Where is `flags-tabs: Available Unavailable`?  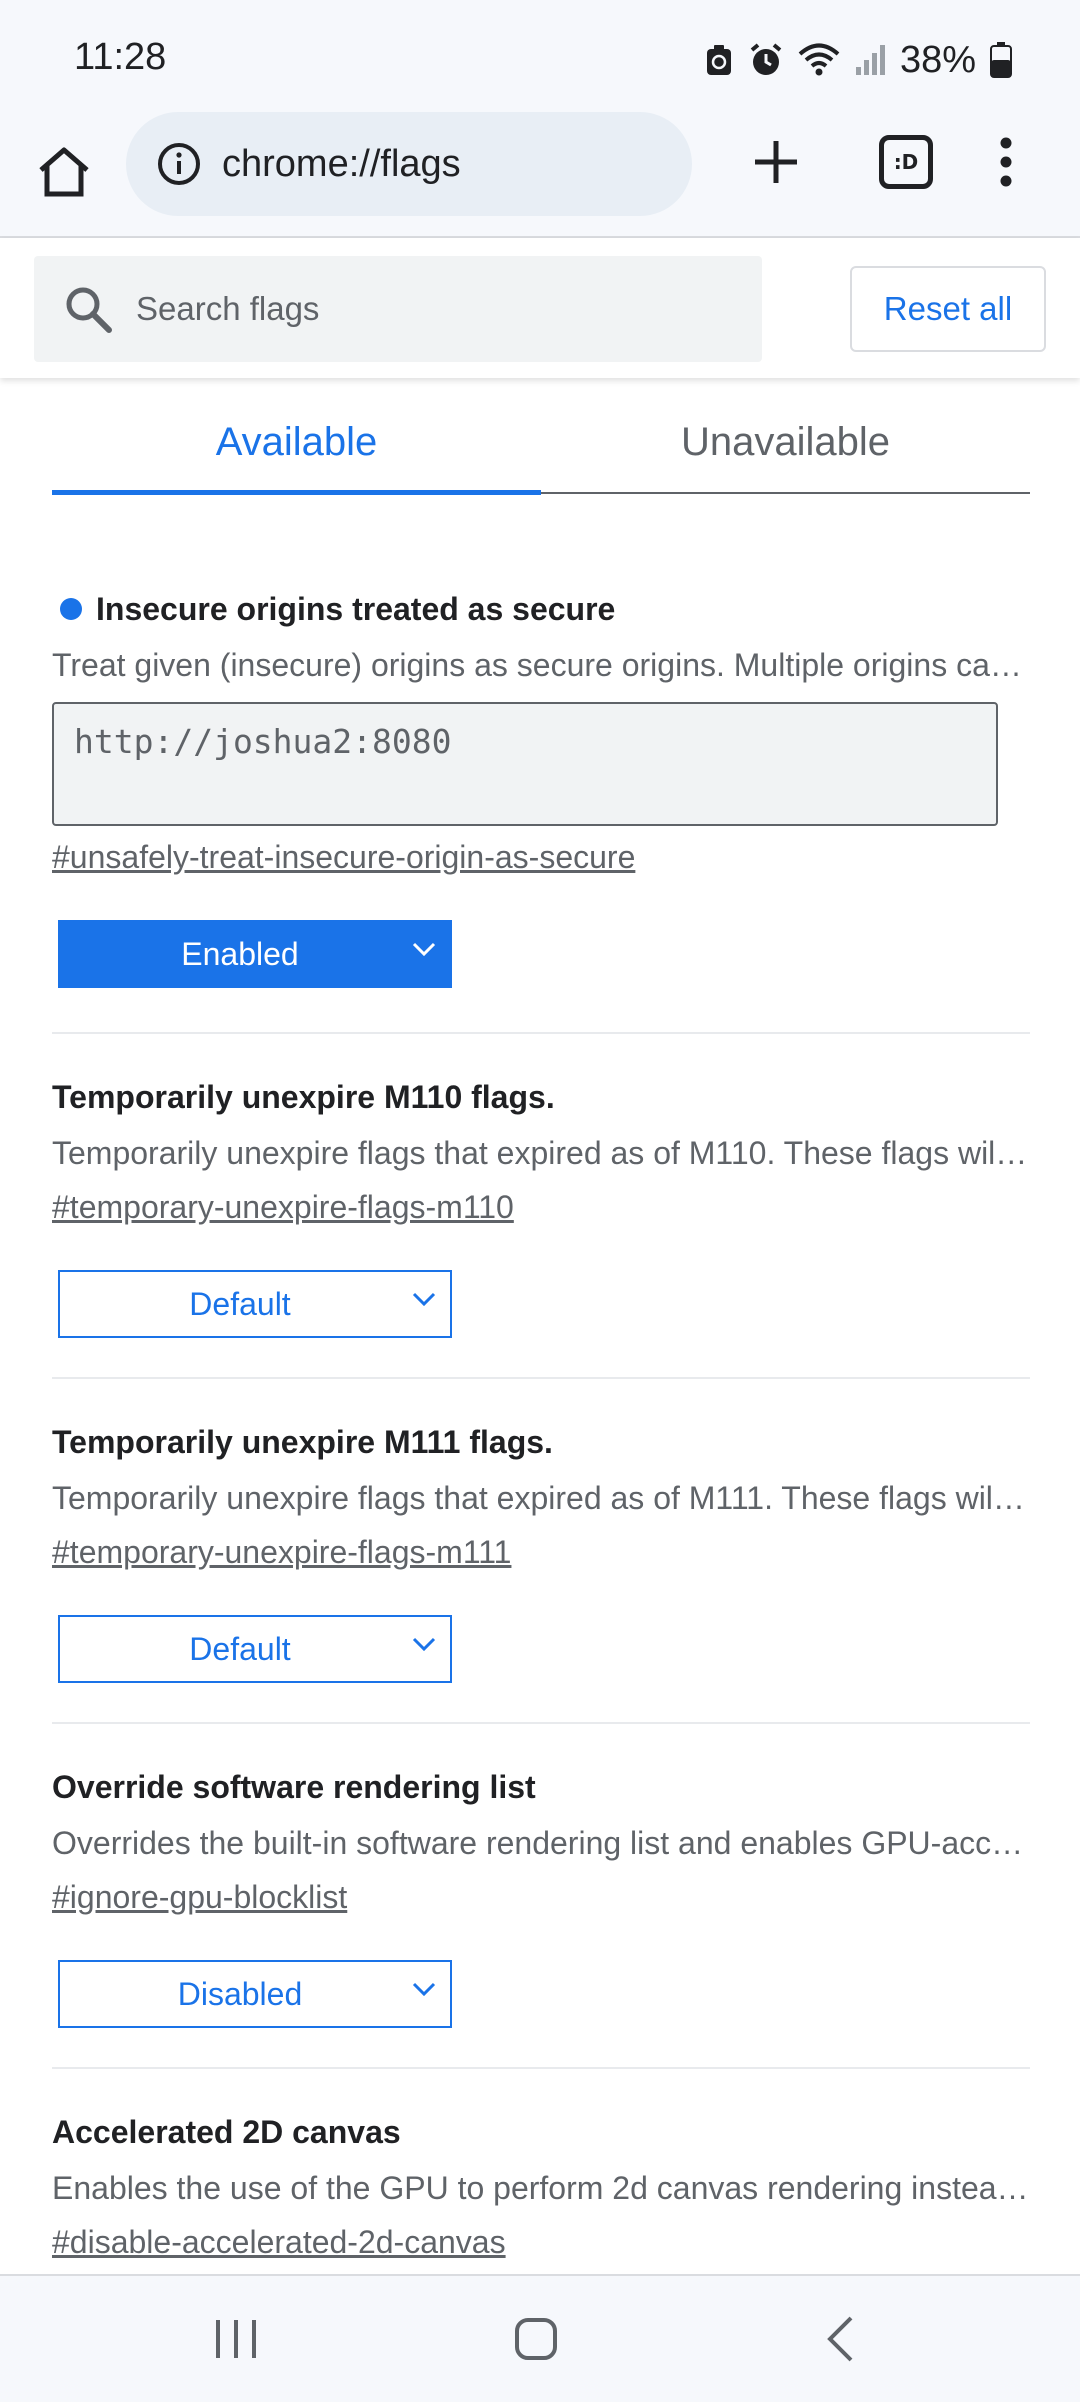 flags-tabs: Available Unavailable is located at coordinates (541, 443).